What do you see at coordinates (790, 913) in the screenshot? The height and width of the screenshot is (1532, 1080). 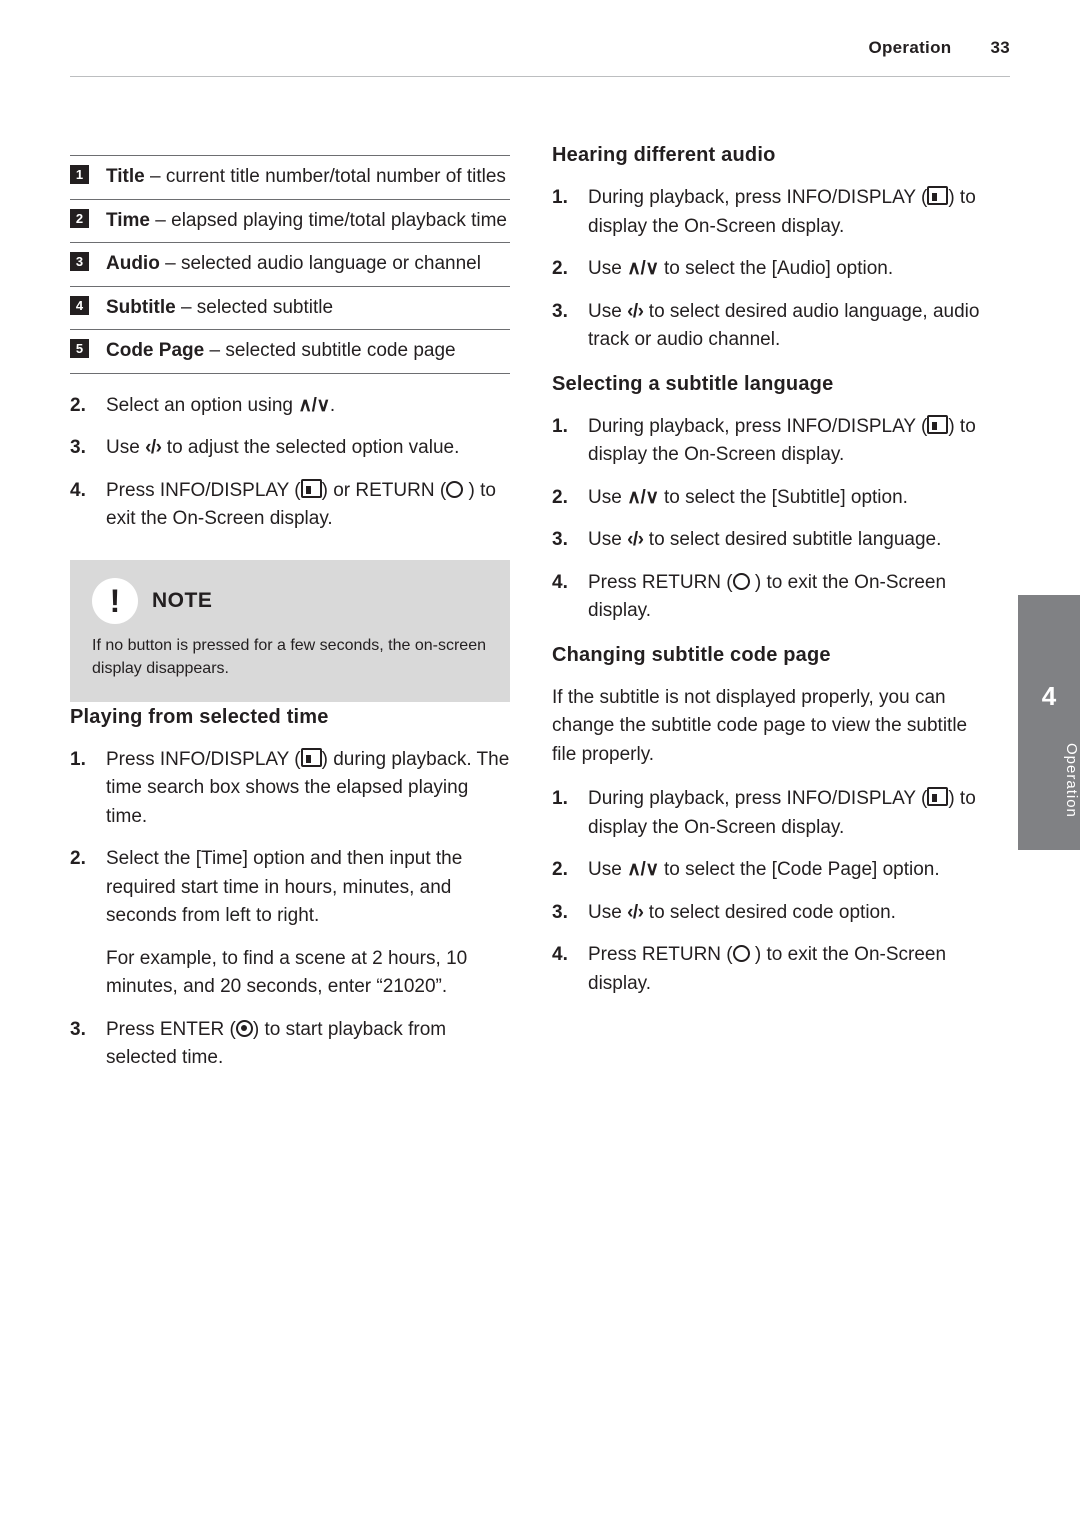 I see `step-text: Use ‹/› to select desired code option.` at bounding box center [790, 913].